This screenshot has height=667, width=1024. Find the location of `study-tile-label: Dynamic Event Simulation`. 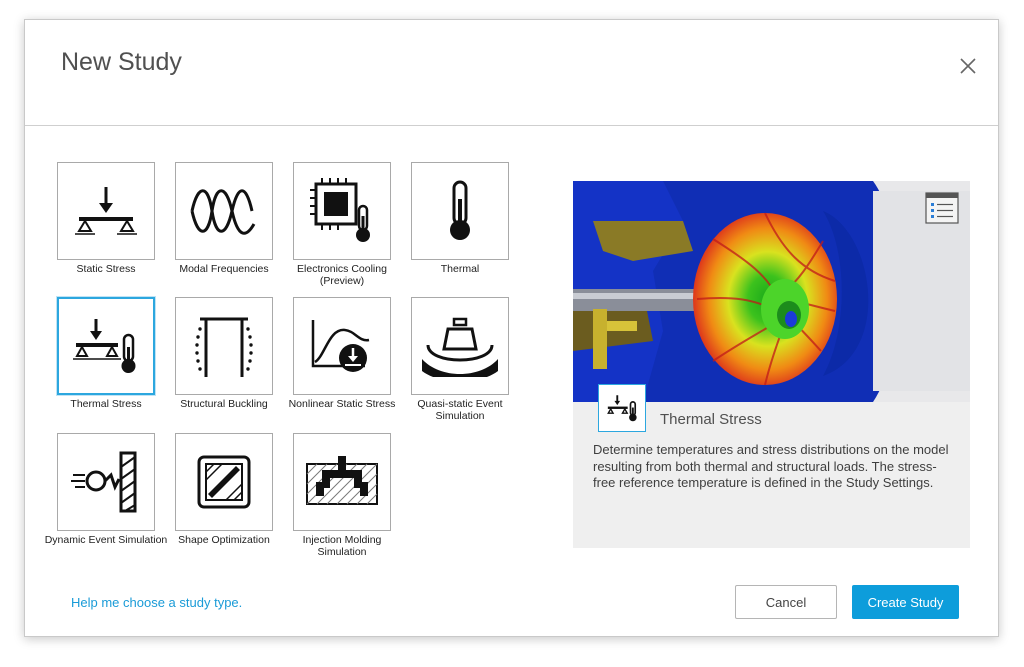

study-tile-label: Dynamic Event Simulation is located at coordinates (106, 540).